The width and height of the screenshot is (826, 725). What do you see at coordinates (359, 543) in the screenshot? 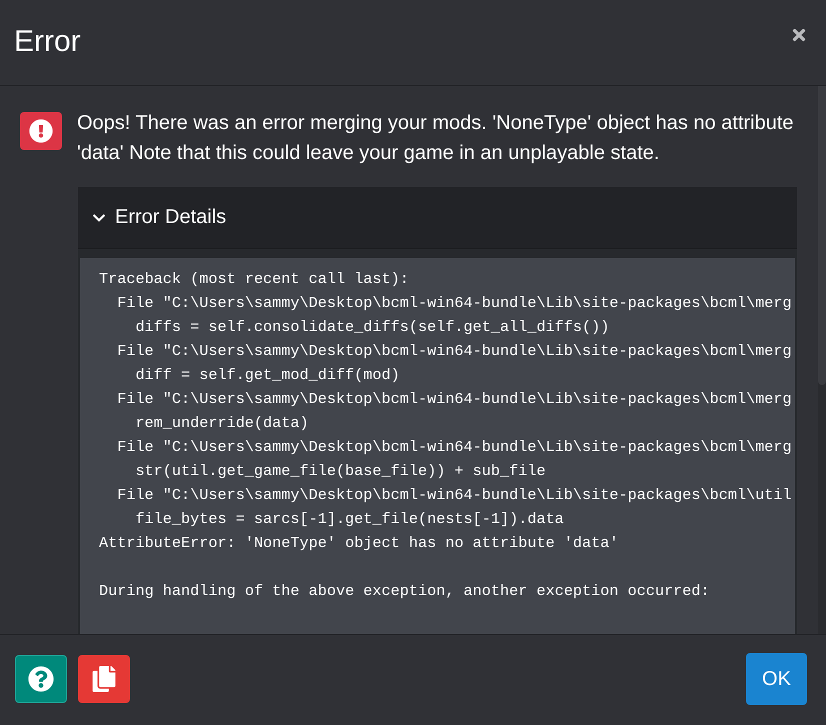
I see `traceback-line: AttributeError: 'NoneType' object has no attribute 'data'` at bounding box center [359, 543].